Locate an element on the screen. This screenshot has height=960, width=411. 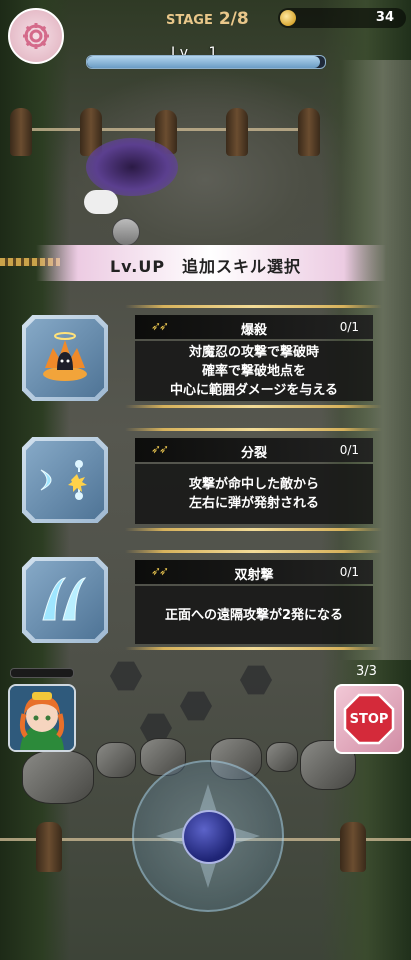
skill-name: 分裂 is located at coordinates (253, 453).